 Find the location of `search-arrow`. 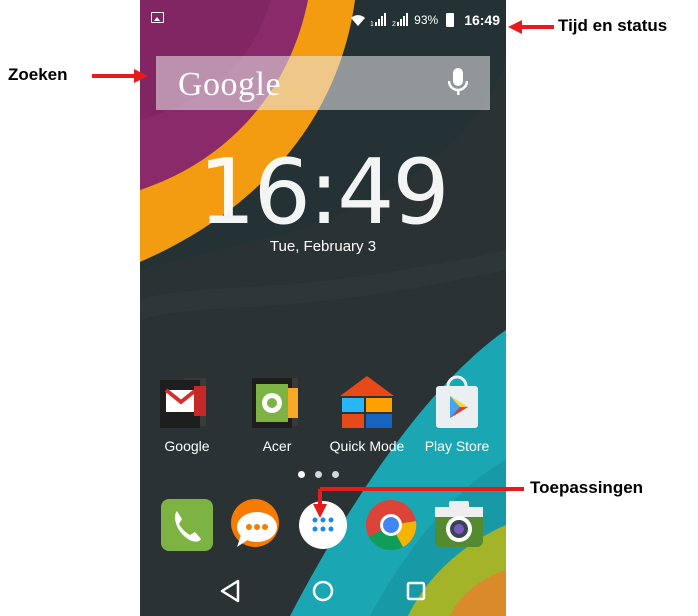

search-arrow is located at coordinates (120, 76).